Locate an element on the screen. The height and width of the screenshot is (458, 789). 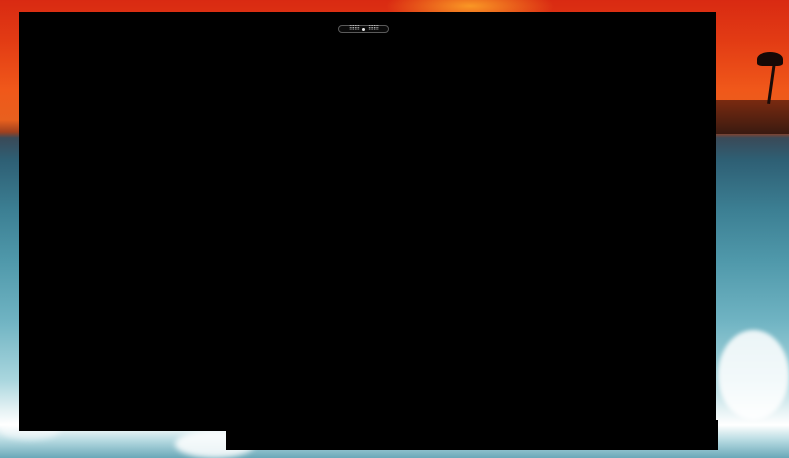
secondary-window-pane is located at coordinates (472, 435).